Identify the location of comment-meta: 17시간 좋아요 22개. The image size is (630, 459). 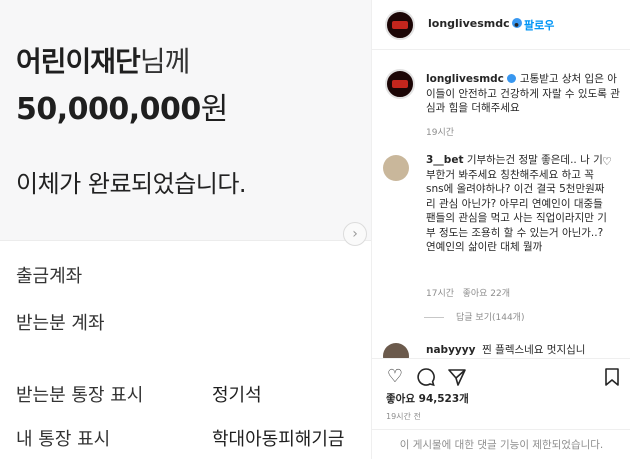
(468, 292).